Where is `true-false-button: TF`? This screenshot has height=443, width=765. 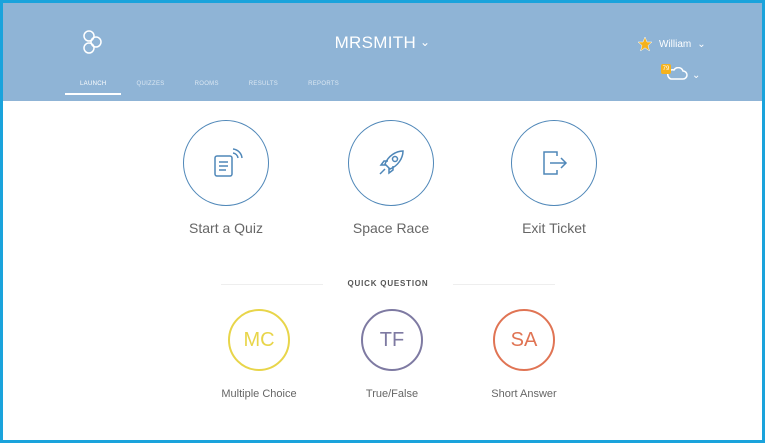 true-false-button: TF is located at coordinates (392, 340).